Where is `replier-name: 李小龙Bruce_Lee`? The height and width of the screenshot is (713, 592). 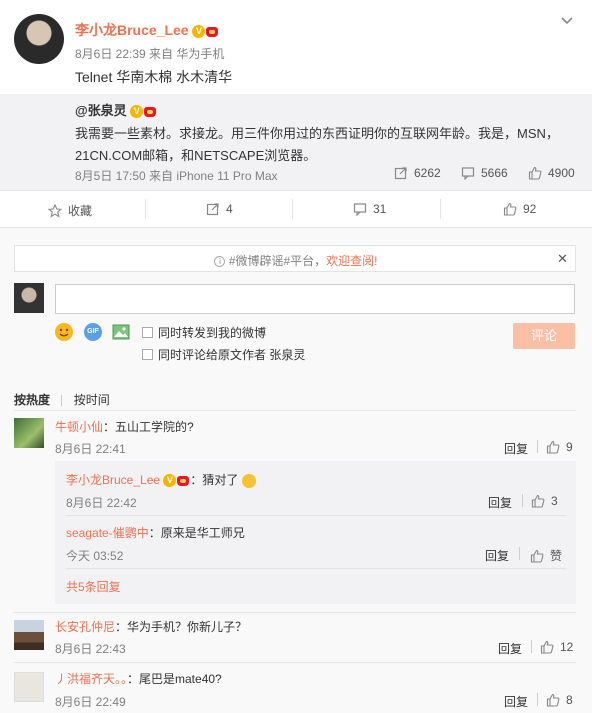
replier-name: 李小龙Bruce_Lee is located at coordinates (113, 480).